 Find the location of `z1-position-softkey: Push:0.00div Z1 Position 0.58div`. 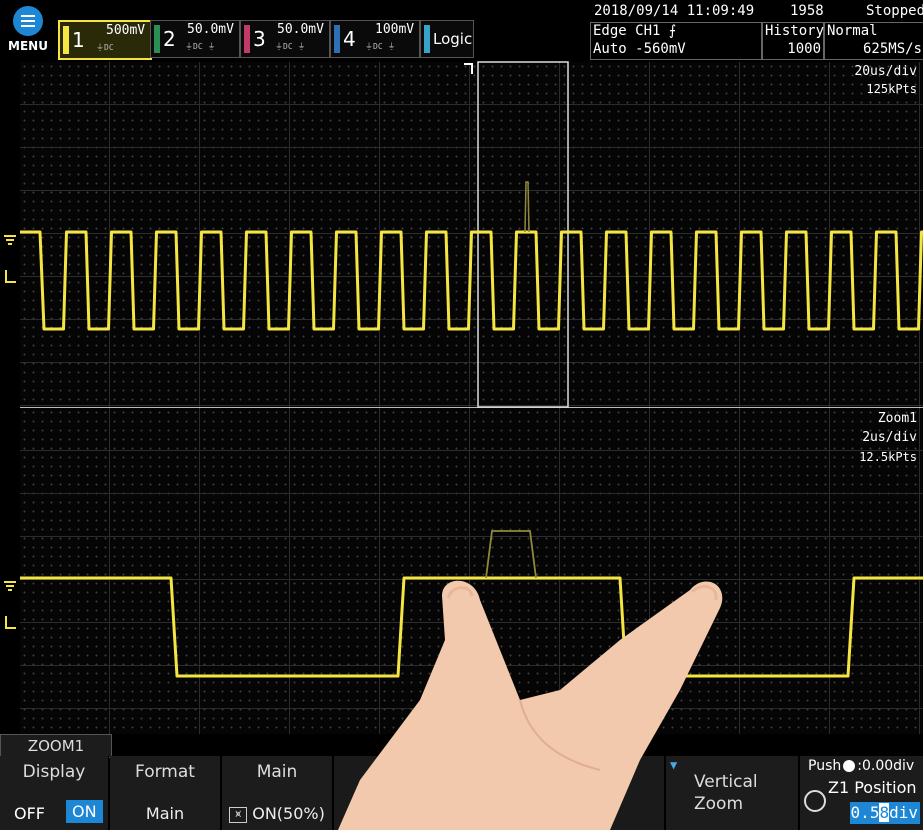

z1-position-softkey: Push:0.00div Z1 Position 0.58div is located at coordinates (861, 793).